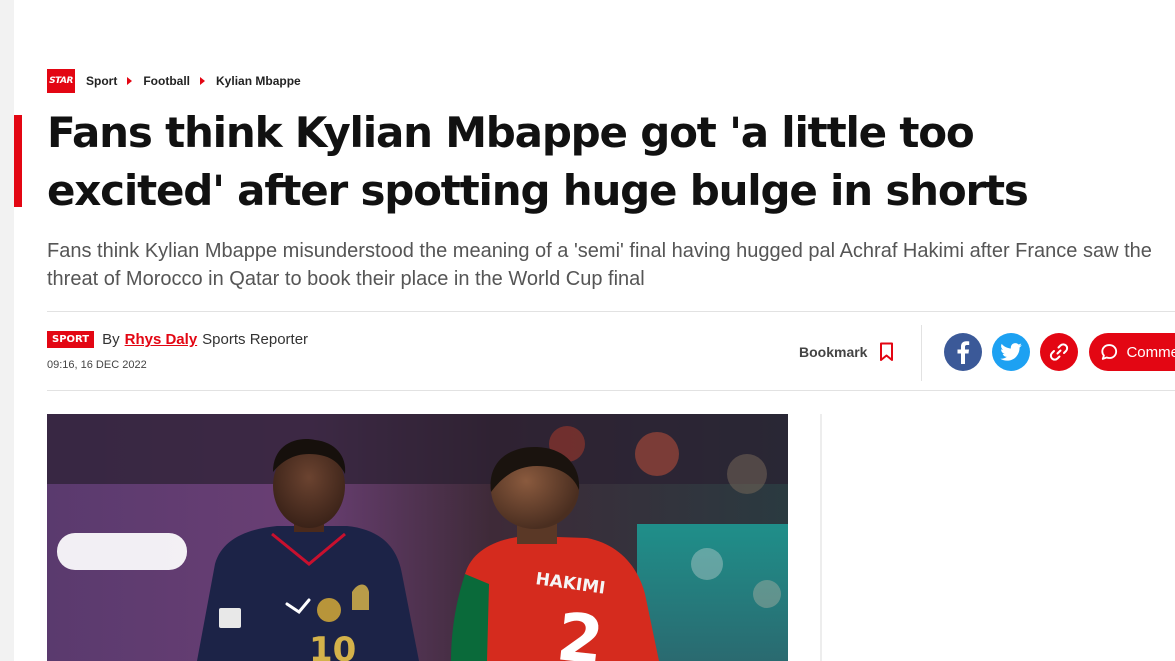  I want to click on twitter-icon, so click(1011, 352).